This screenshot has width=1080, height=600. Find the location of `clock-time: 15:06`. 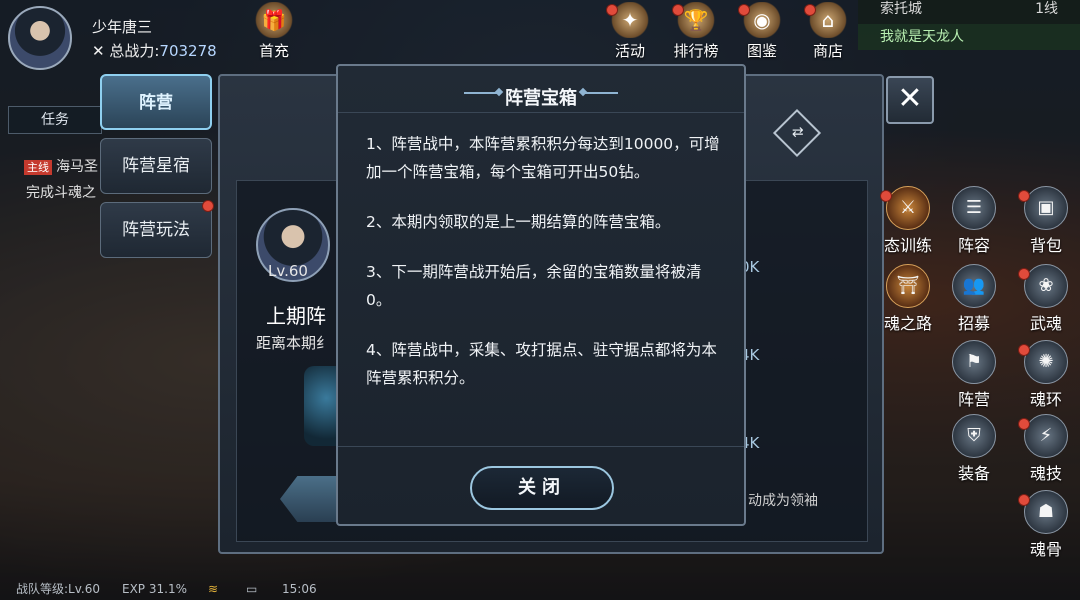

clock-time: 15:06 is located at coordinates (299, 589).